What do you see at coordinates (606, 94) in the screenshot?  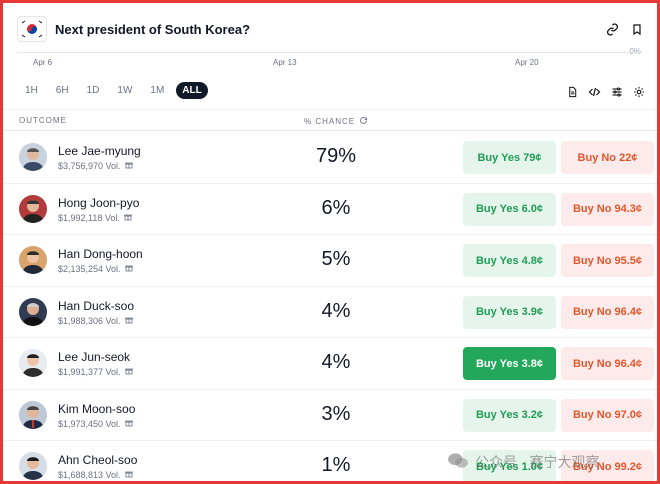 I see `chart-tools` at bounding box center [606, 94].